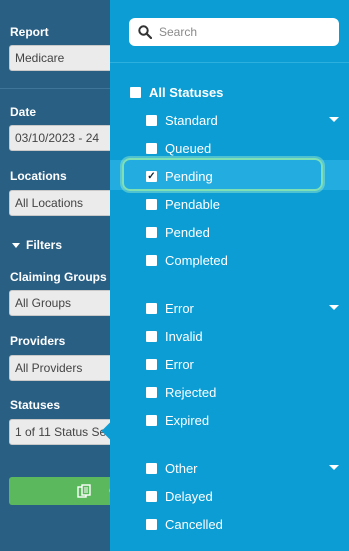 The height and width of the screenshot is (551, 349). I want to click on option-label: Pending, so click(189, 176).